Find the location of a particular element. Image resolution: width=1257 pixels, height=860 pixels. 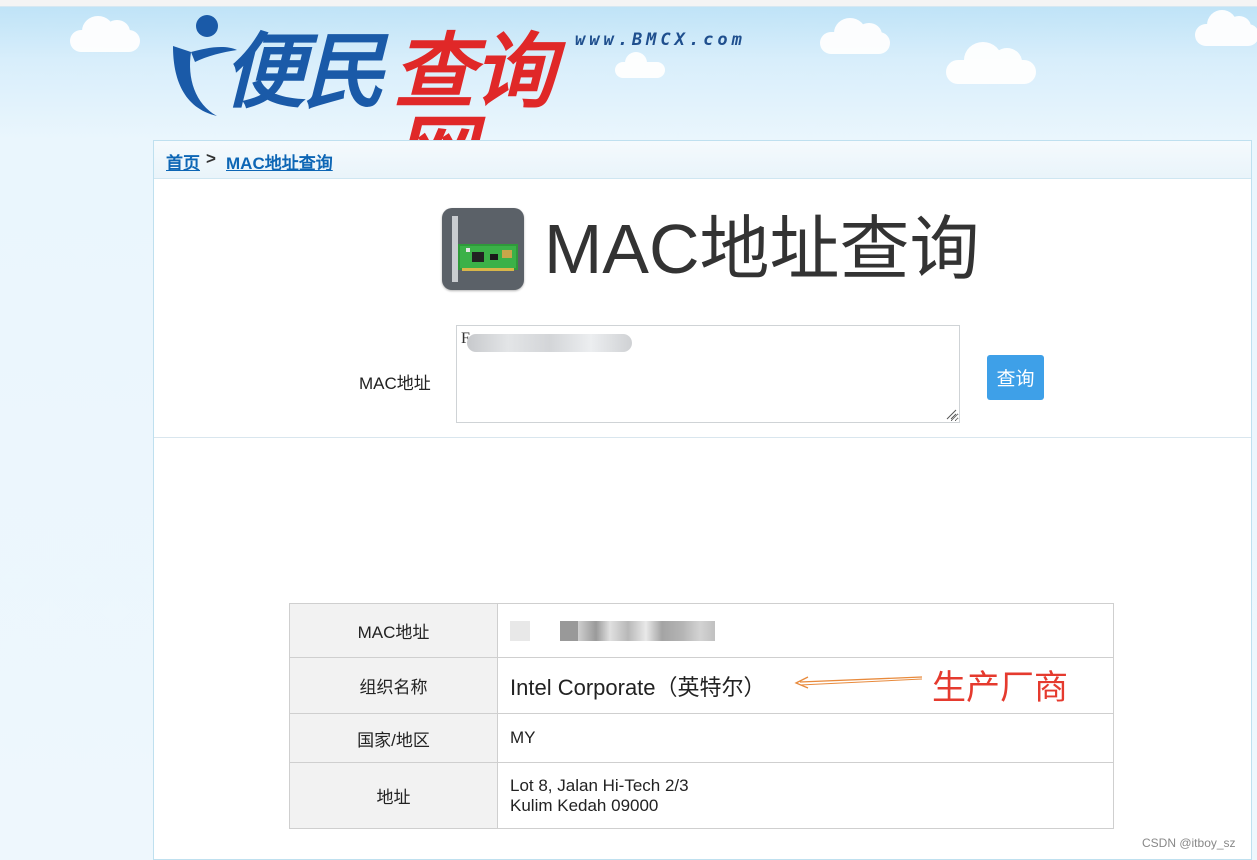

logo-url-text: www.BMCX.com is located at coordinates (660, 40).